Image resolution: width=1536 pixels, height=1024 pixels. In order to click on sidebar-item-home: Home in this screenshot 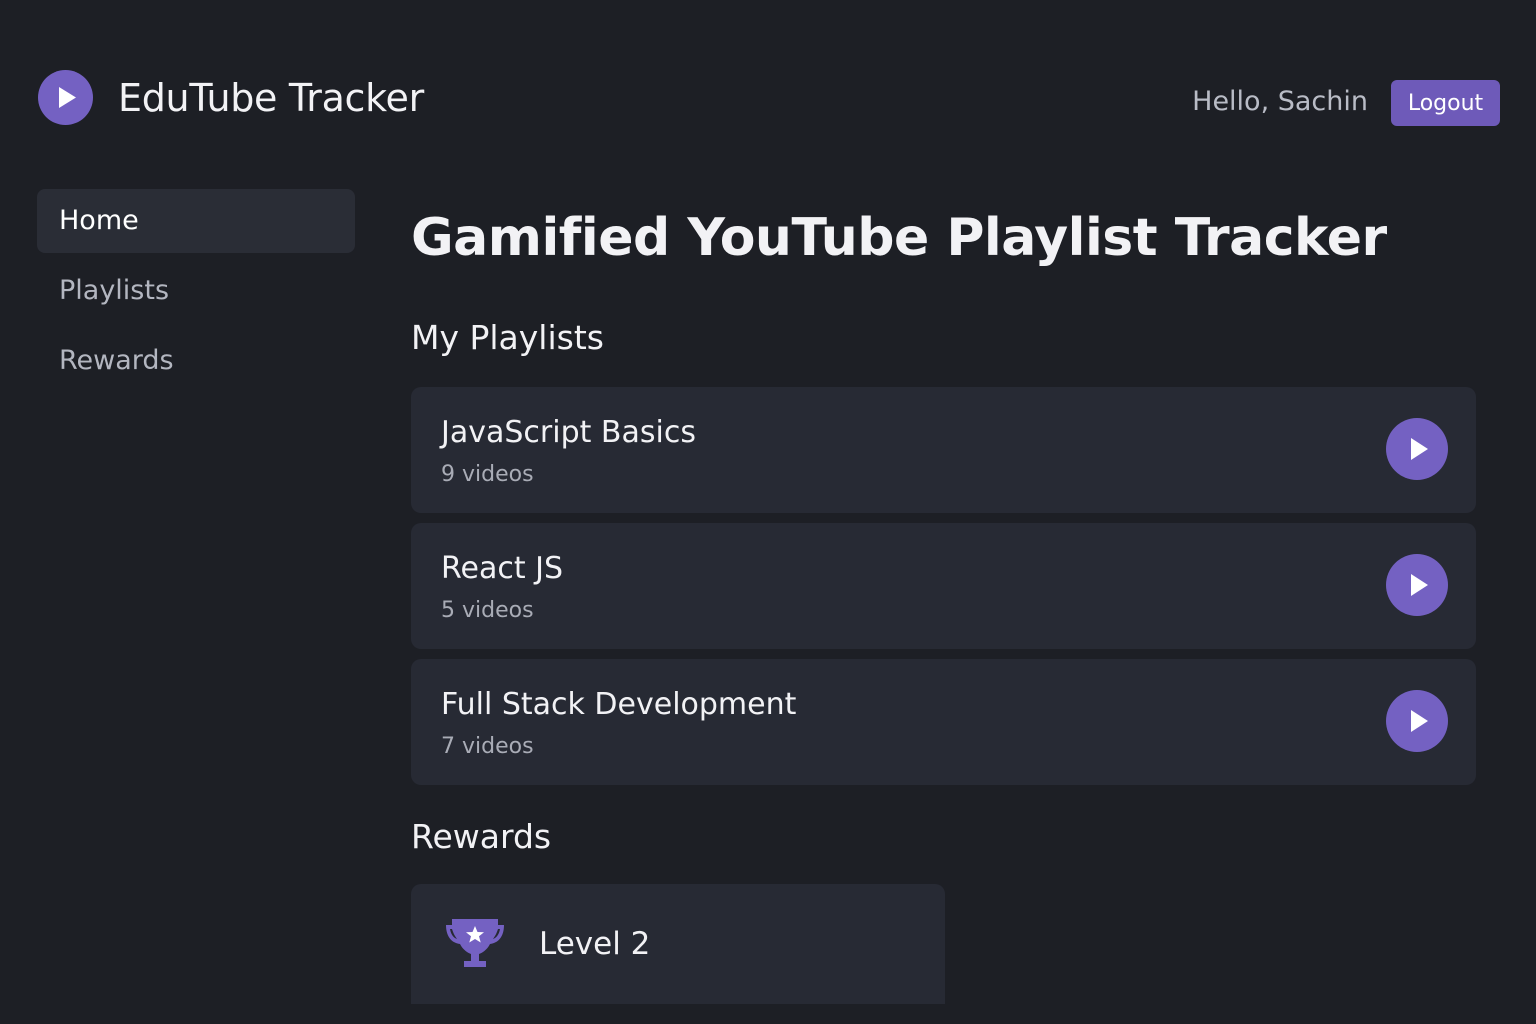, I will do `click(196, 221)`.